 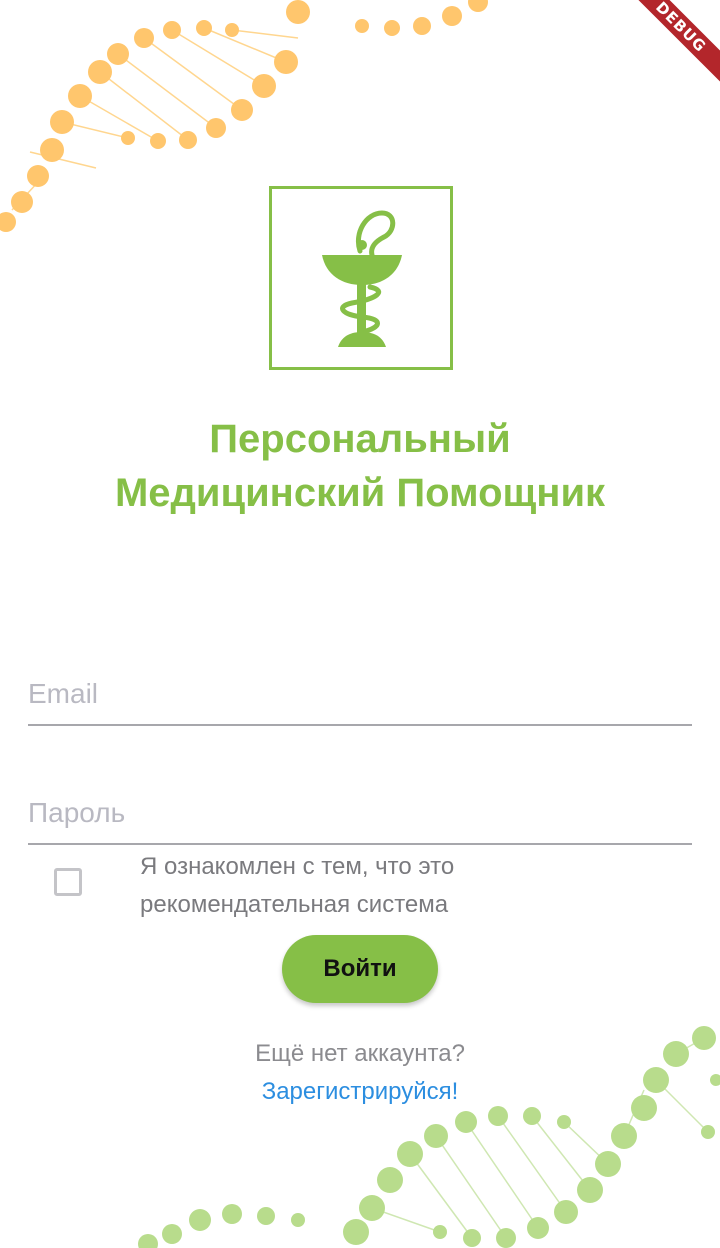 I want to click on bowl-of-hygieia-icon, so click(x=362, y=278).